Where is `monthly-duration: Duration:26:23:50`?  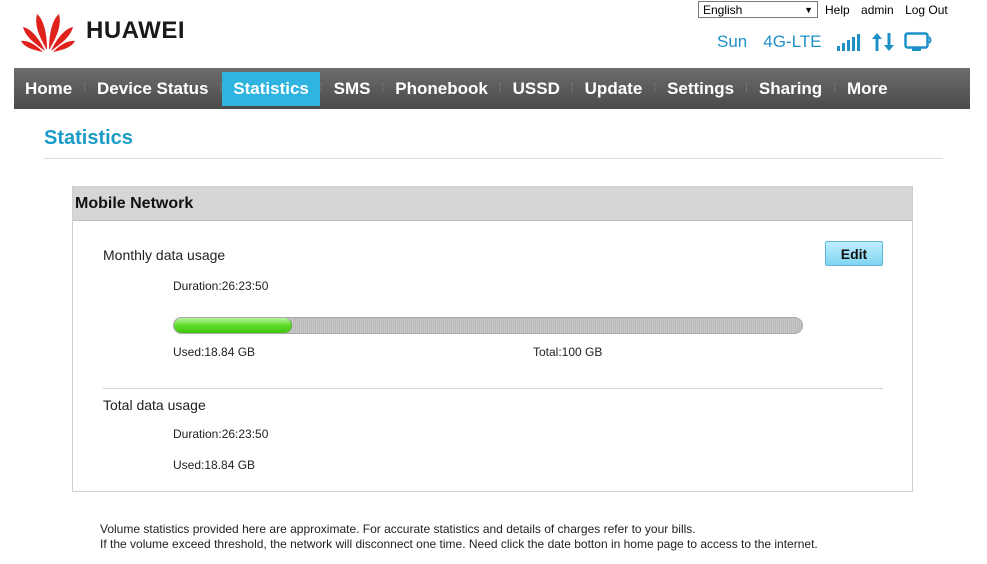
monthly-duration: Duration:26:23:50 is located at coordinates (221, 286).